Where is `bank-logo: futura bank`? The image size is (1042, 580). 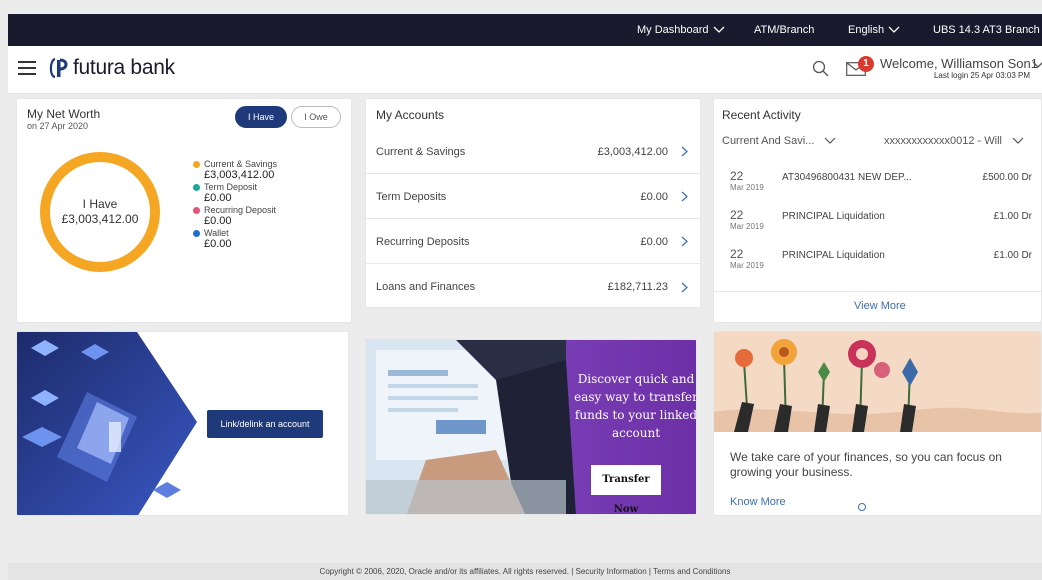 bank-logo: futura bank is located at coordinates (111, 68).